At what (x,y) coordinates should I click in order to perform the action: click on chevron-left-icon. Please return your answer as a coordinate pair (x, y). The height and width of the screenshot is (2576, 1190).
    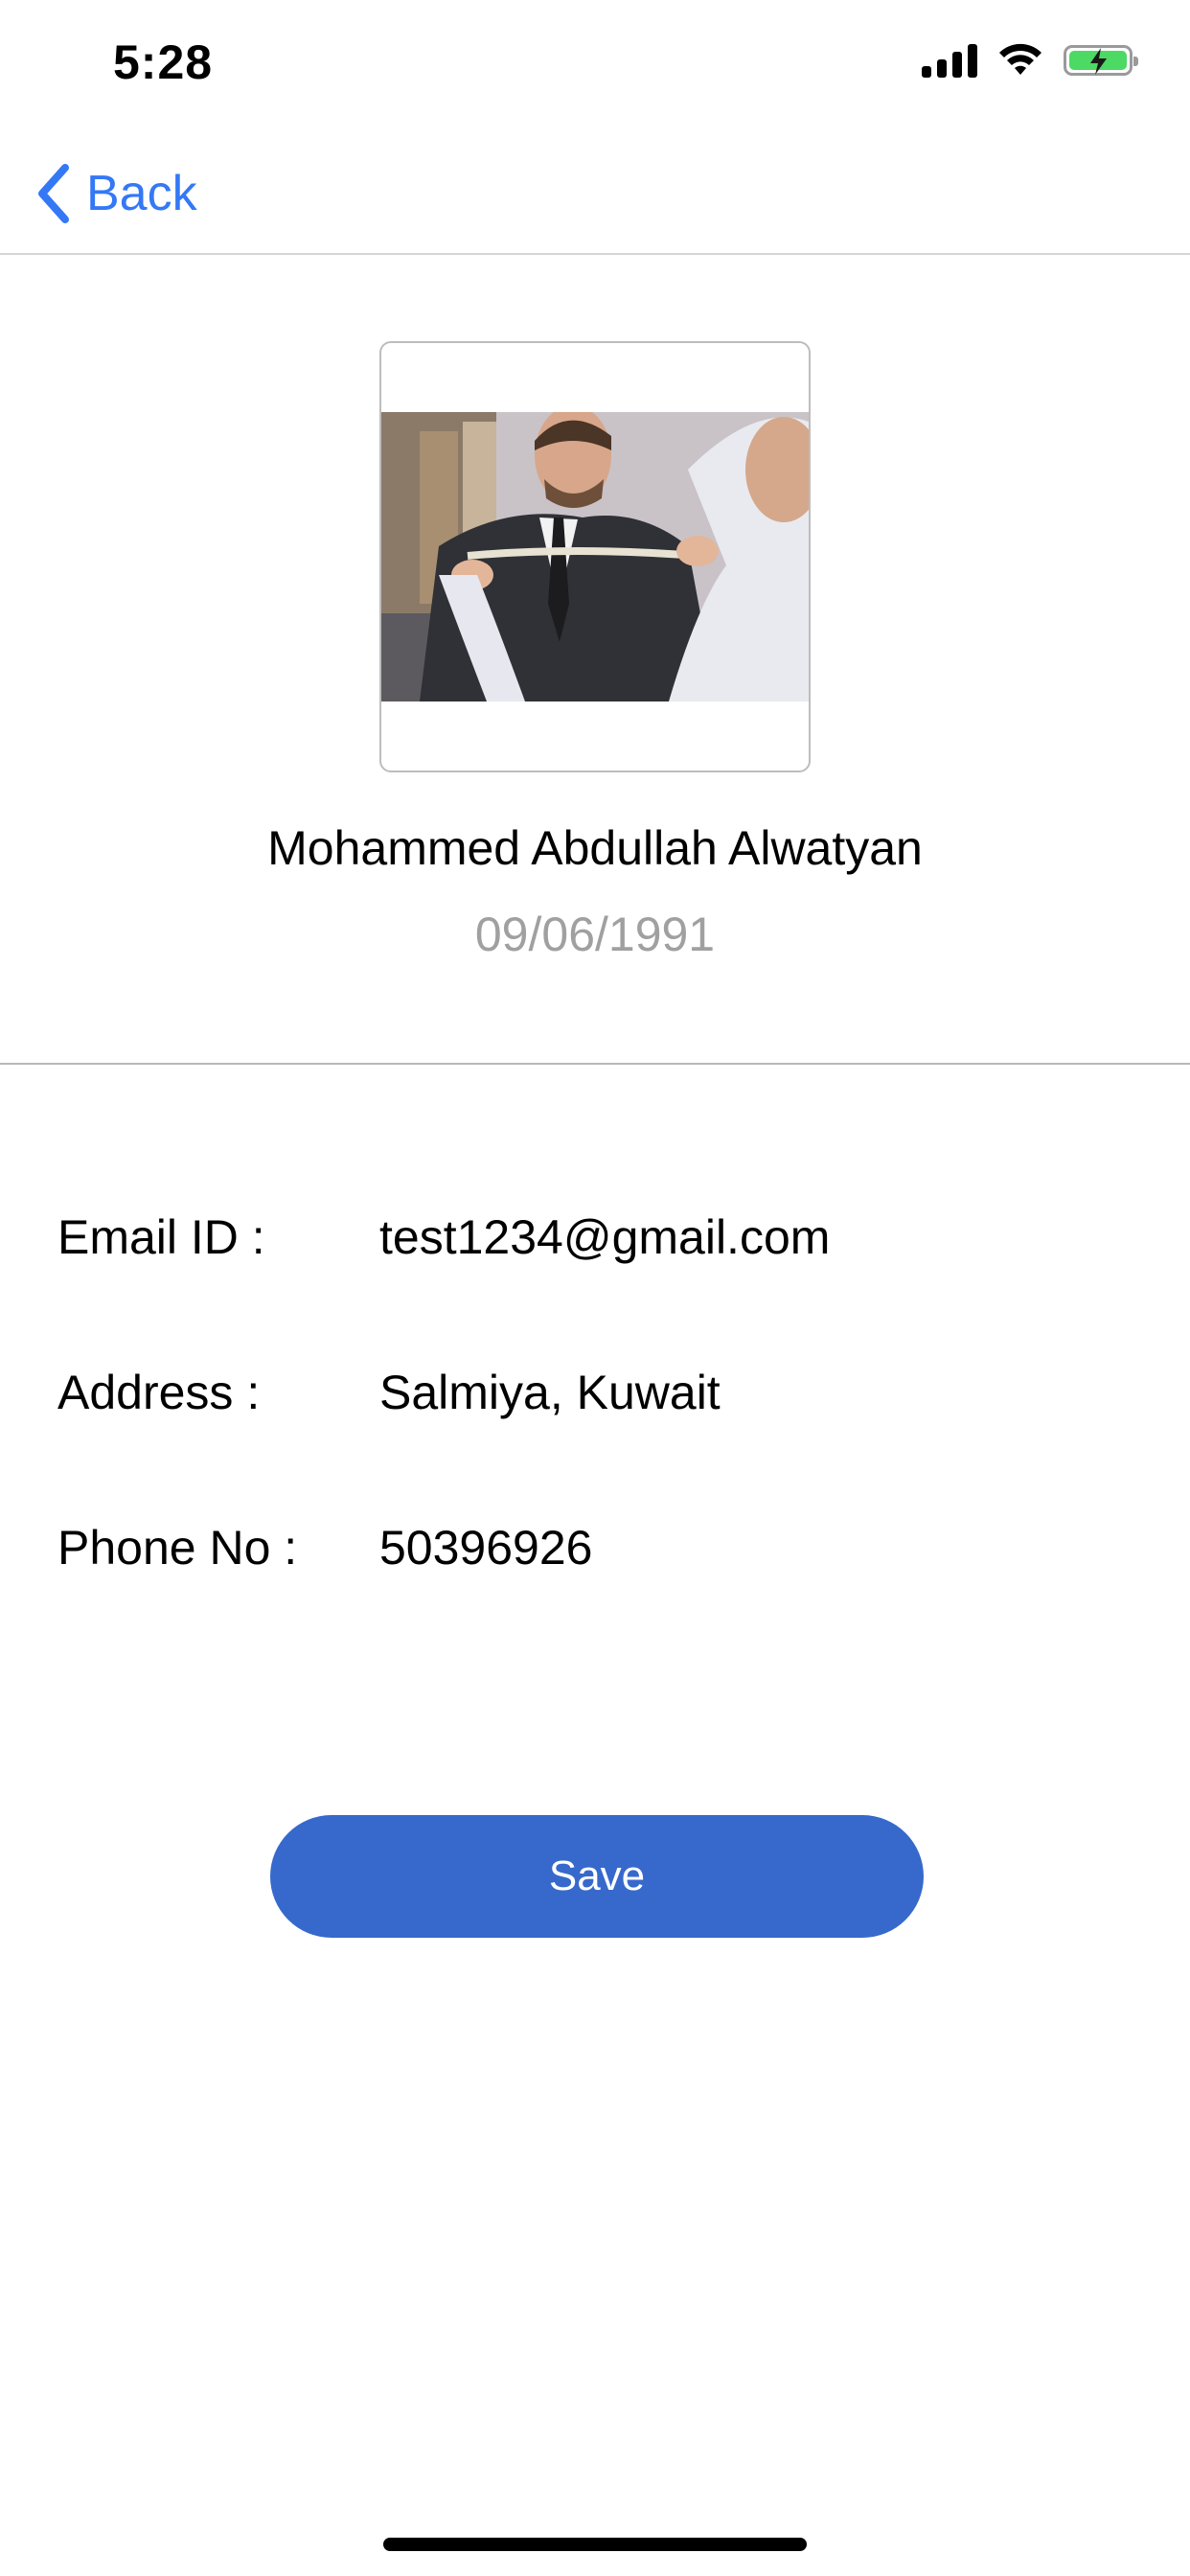
    Looking at the image, I should click on (54, 193).